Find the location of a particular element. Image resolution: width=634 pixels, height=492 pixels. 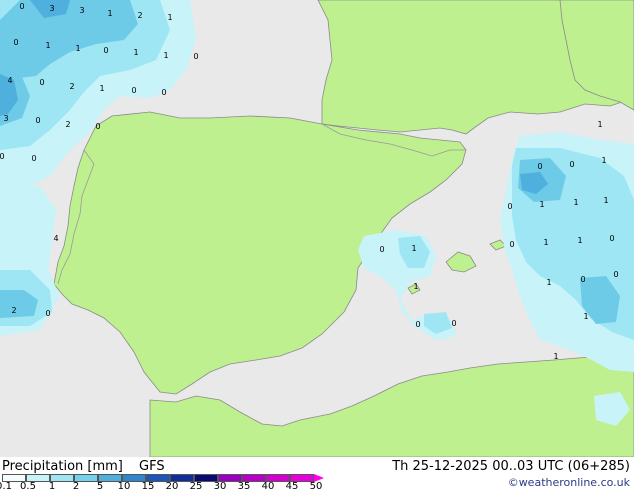

legend-label: 0.5 is located at coordinates (28, 486).